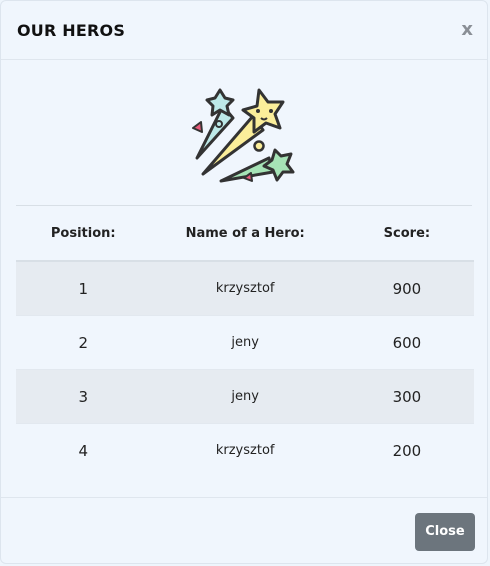 This screenshot has height=566, width=490. Describe the element at coordinates (406, 288) in the screenshot. I see `cell-score: 900` at that location.